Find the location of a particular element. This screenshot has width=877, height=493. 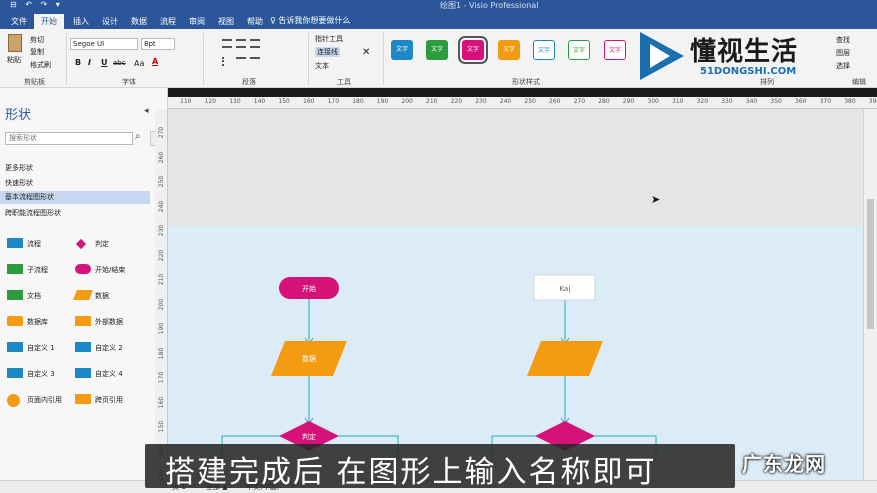

subtitle-text: 搭建完成后 在图形上输入名称即可 is located at coordinates (411, 472).